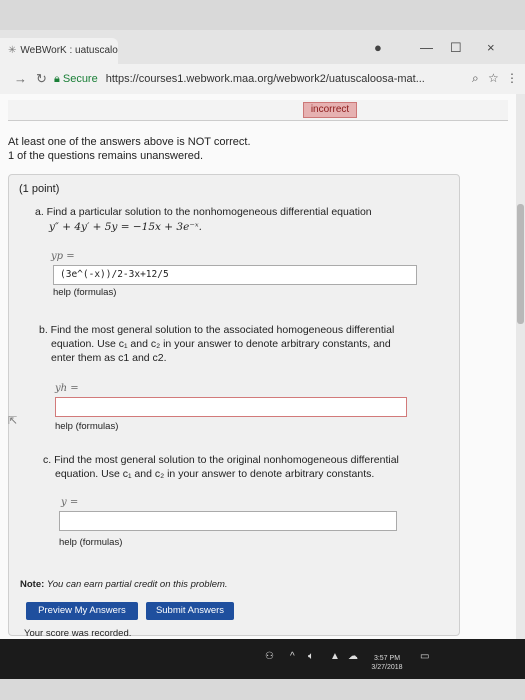 This screenshot has width=525, height=700. Describe the element at coordinates (67, 388) in the screenshot. I see `part-b-answer-label: yh =` at that location.